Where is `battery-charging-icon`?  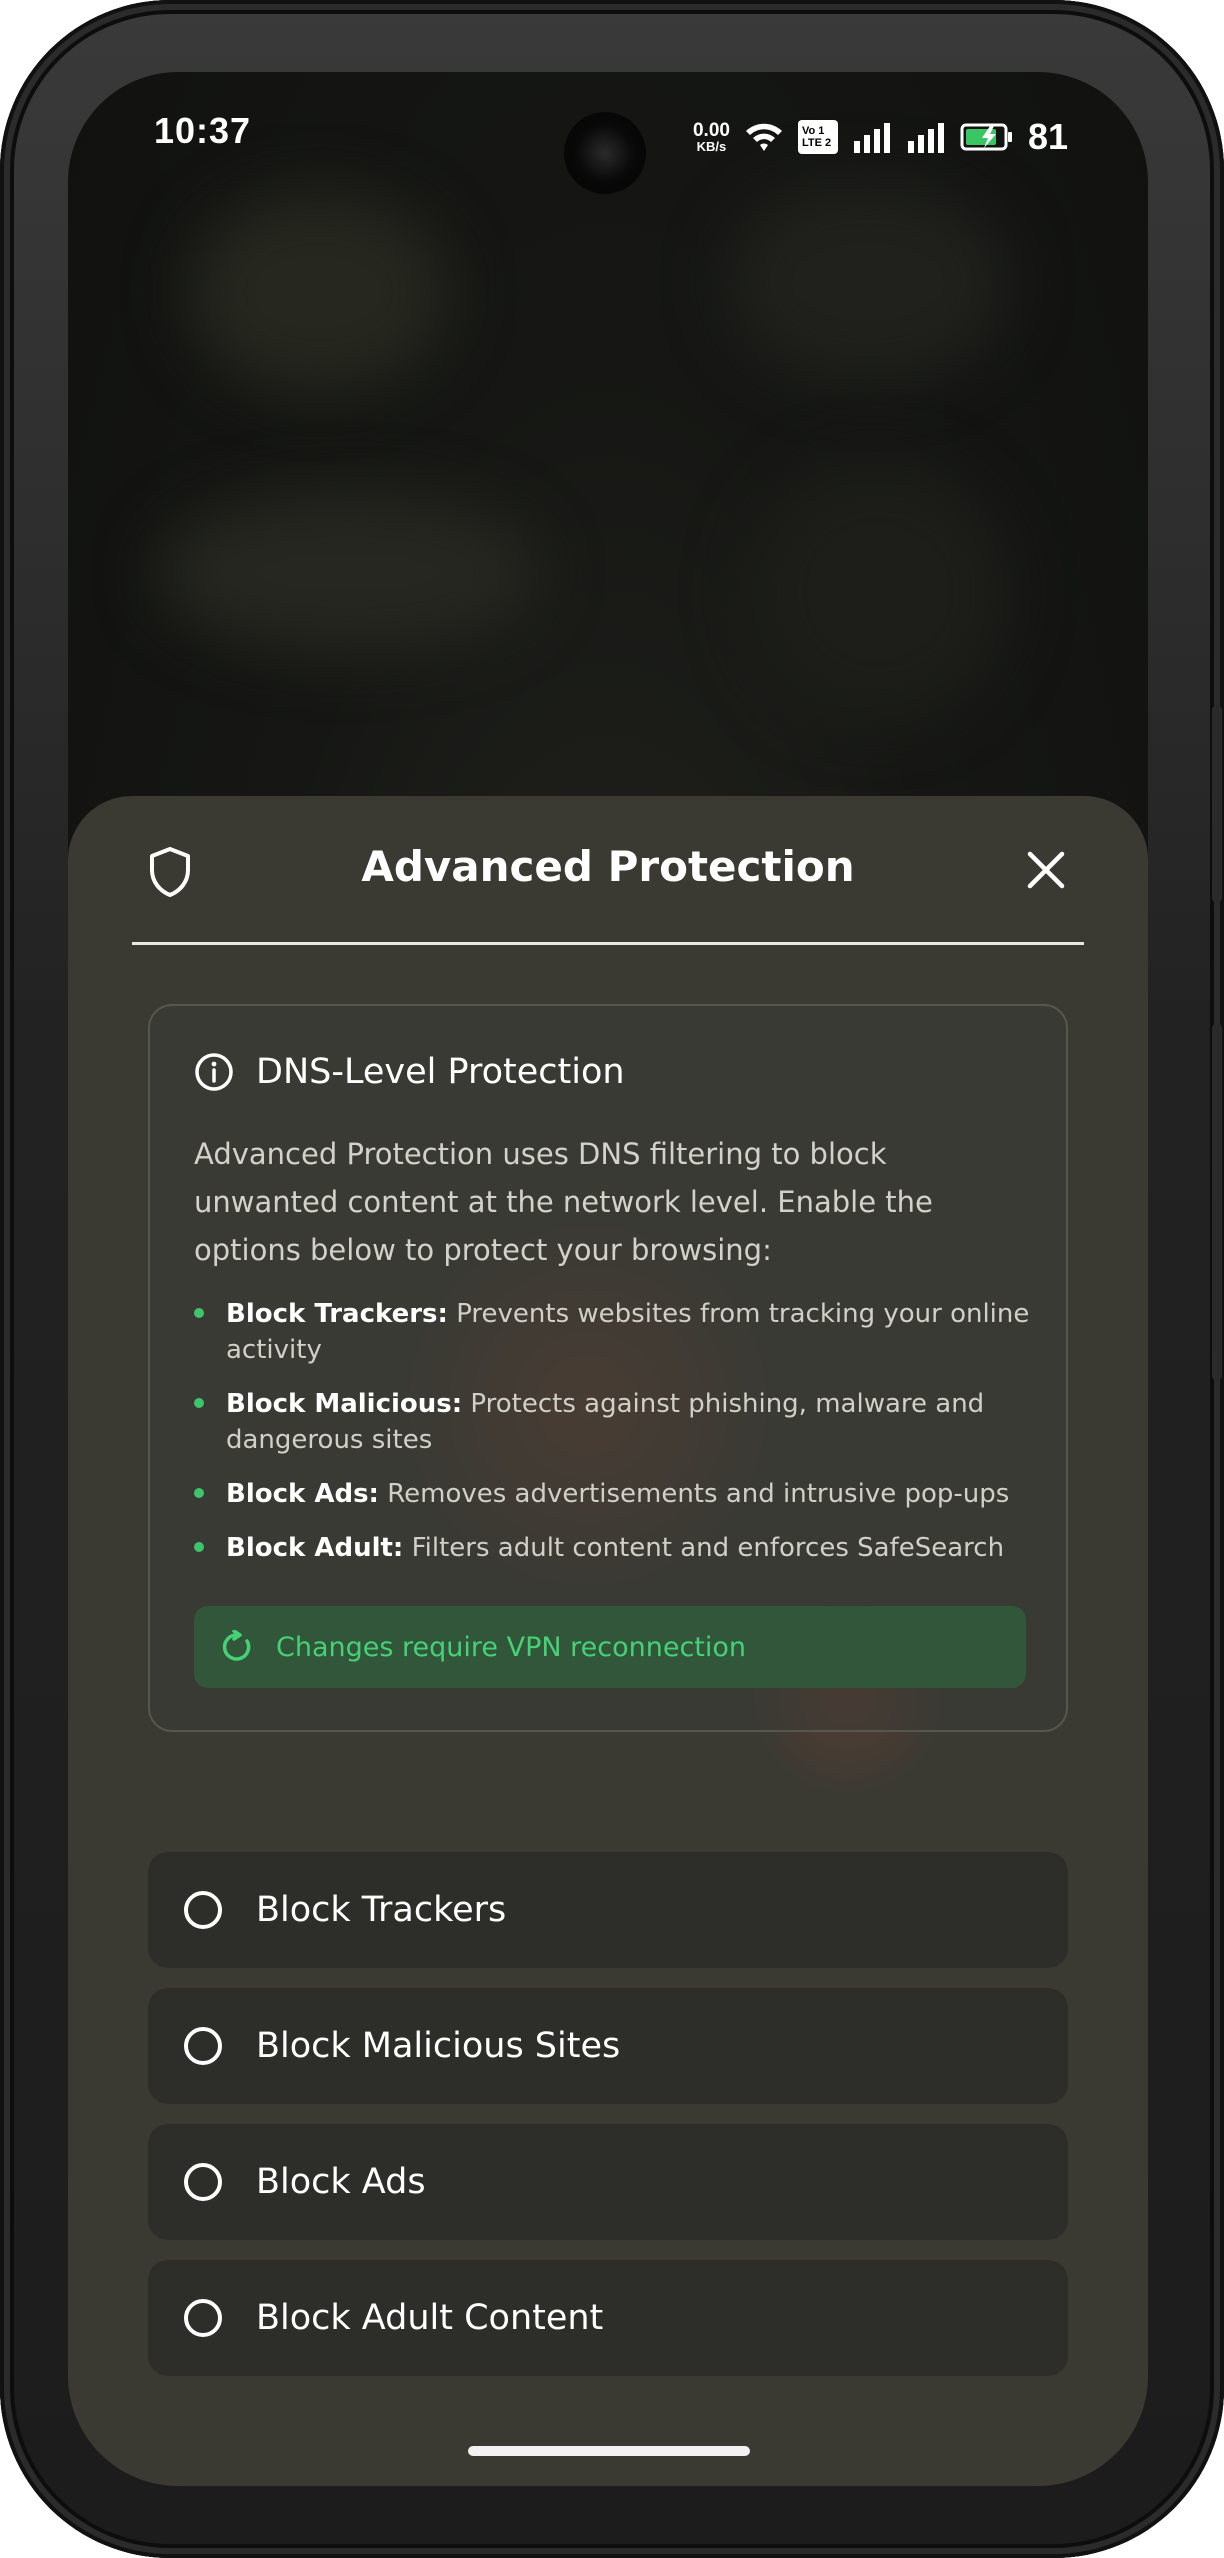
battery-charging-icon is located at coordinates (986, 137).